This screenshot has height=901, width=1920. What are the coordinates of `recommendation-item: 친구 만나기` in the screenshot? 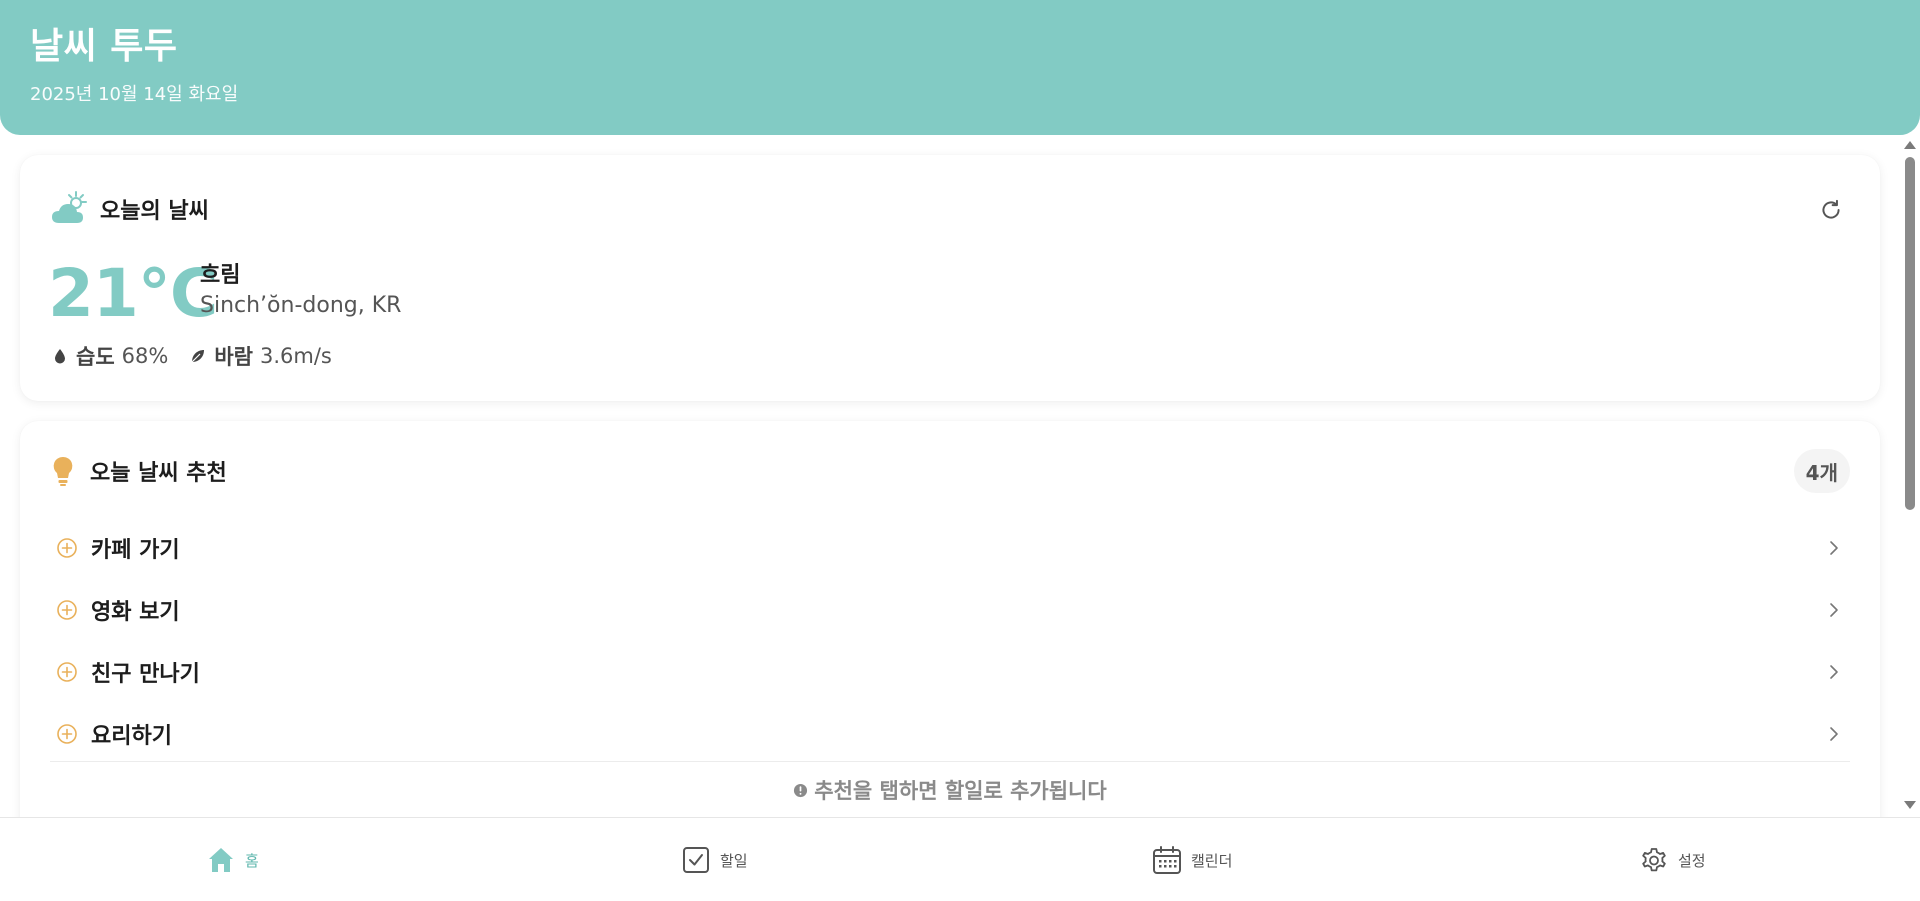 It's located at (950, 672).